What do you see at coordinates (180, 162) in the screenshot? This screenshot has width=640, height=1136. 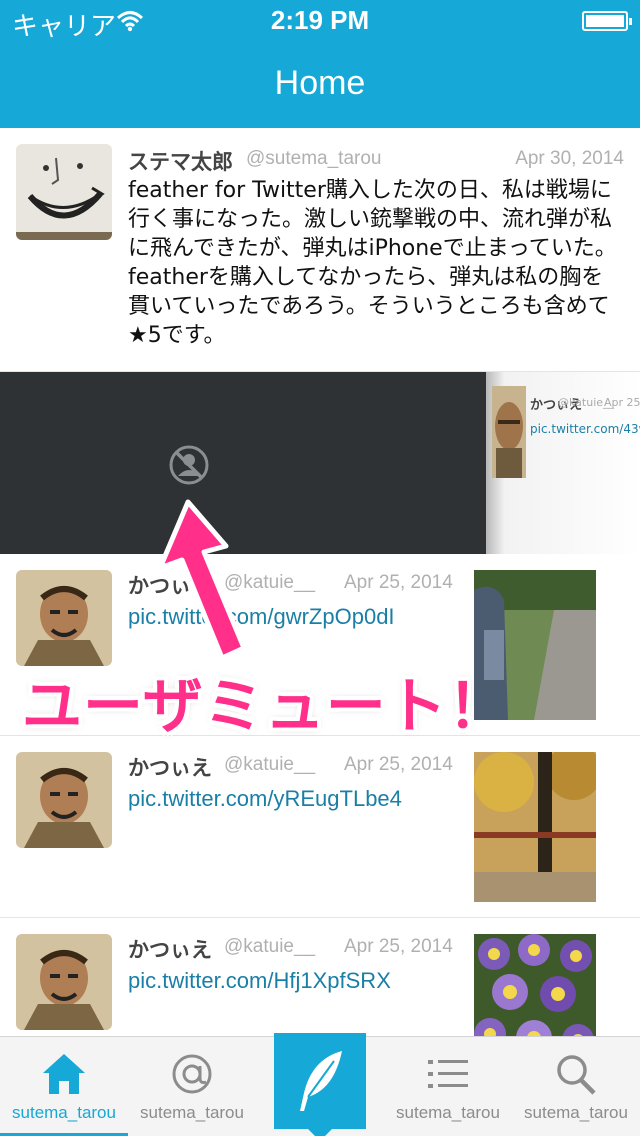 I see `tweet-author-name: ステマ太郎` at bounding box center [180, 162].